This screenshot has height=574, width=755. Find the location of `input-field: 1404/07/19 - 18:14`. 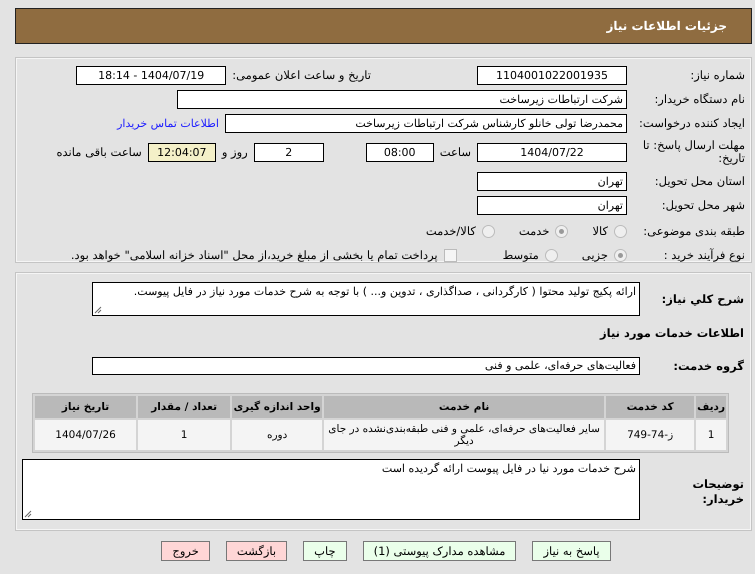

input-field: 1404/07/19 - 18:14 is located at coordinates (151, 75).